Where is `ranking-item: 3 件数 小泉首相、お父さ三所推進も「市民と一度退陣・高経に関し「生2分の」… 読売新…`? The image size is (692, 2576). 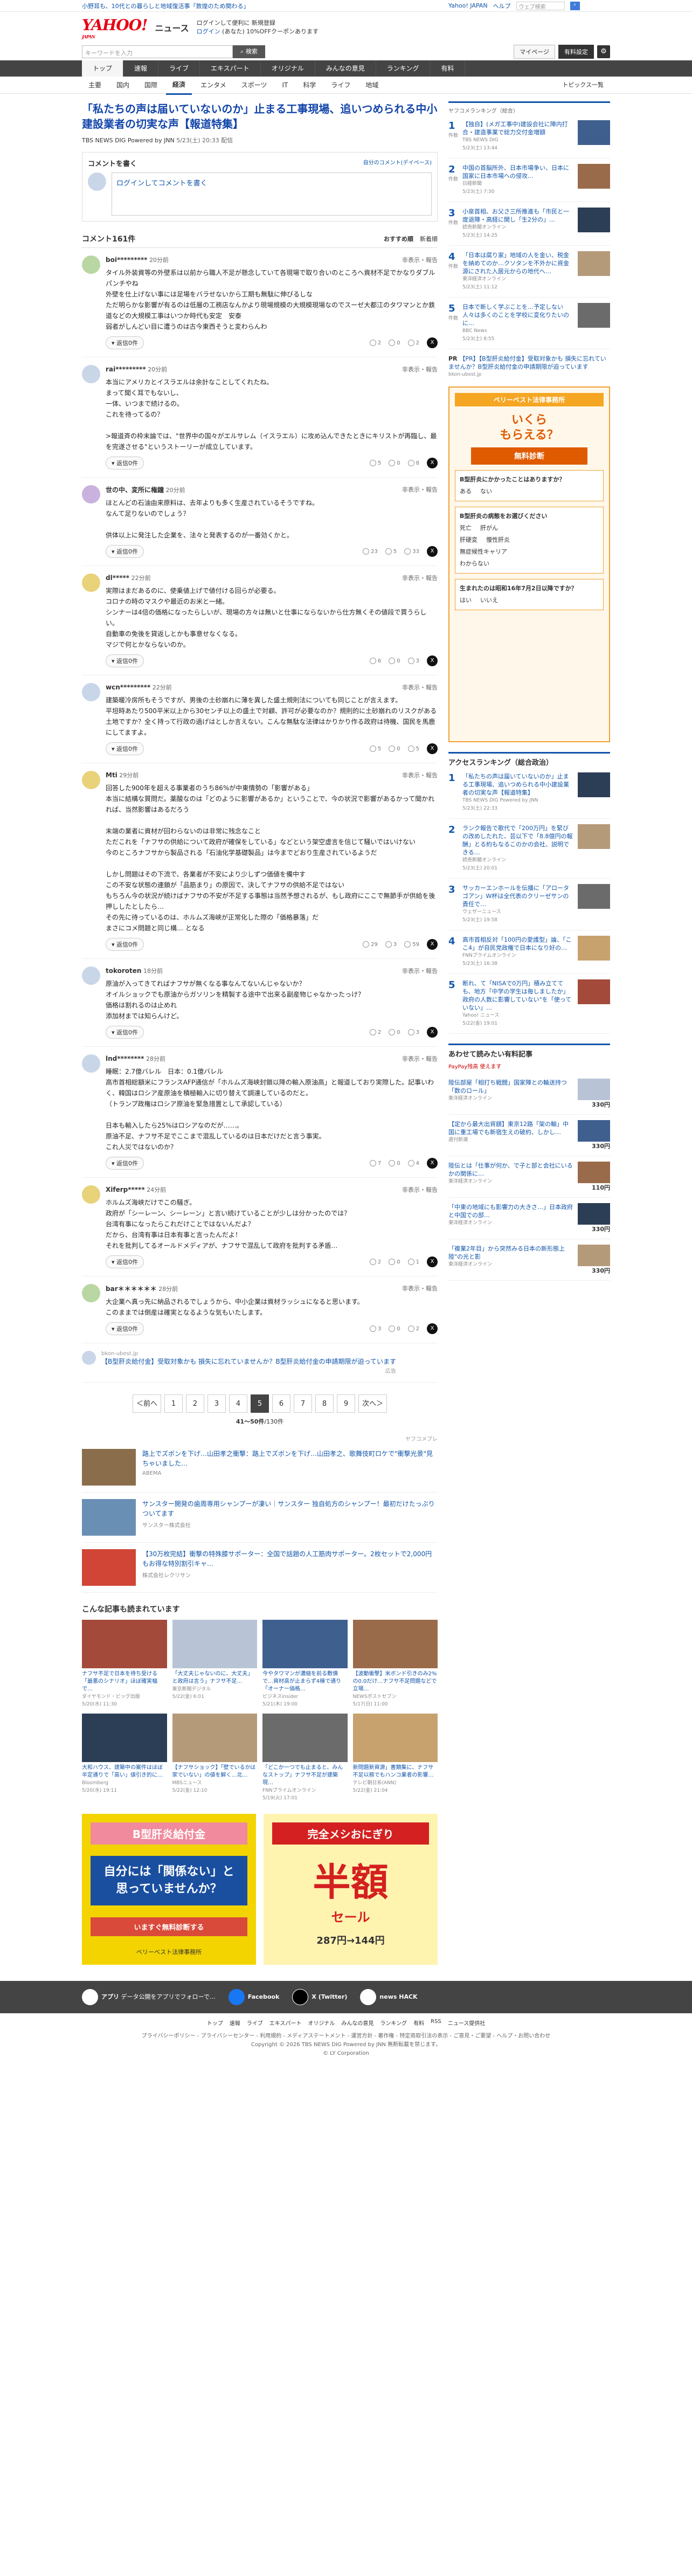
ranking-item: 3 件数 小泉首相、お父さ三所推進も「市民と一度退陣・高経に関し「生2分の」… 読売新… is located at coordinates (529, 224).